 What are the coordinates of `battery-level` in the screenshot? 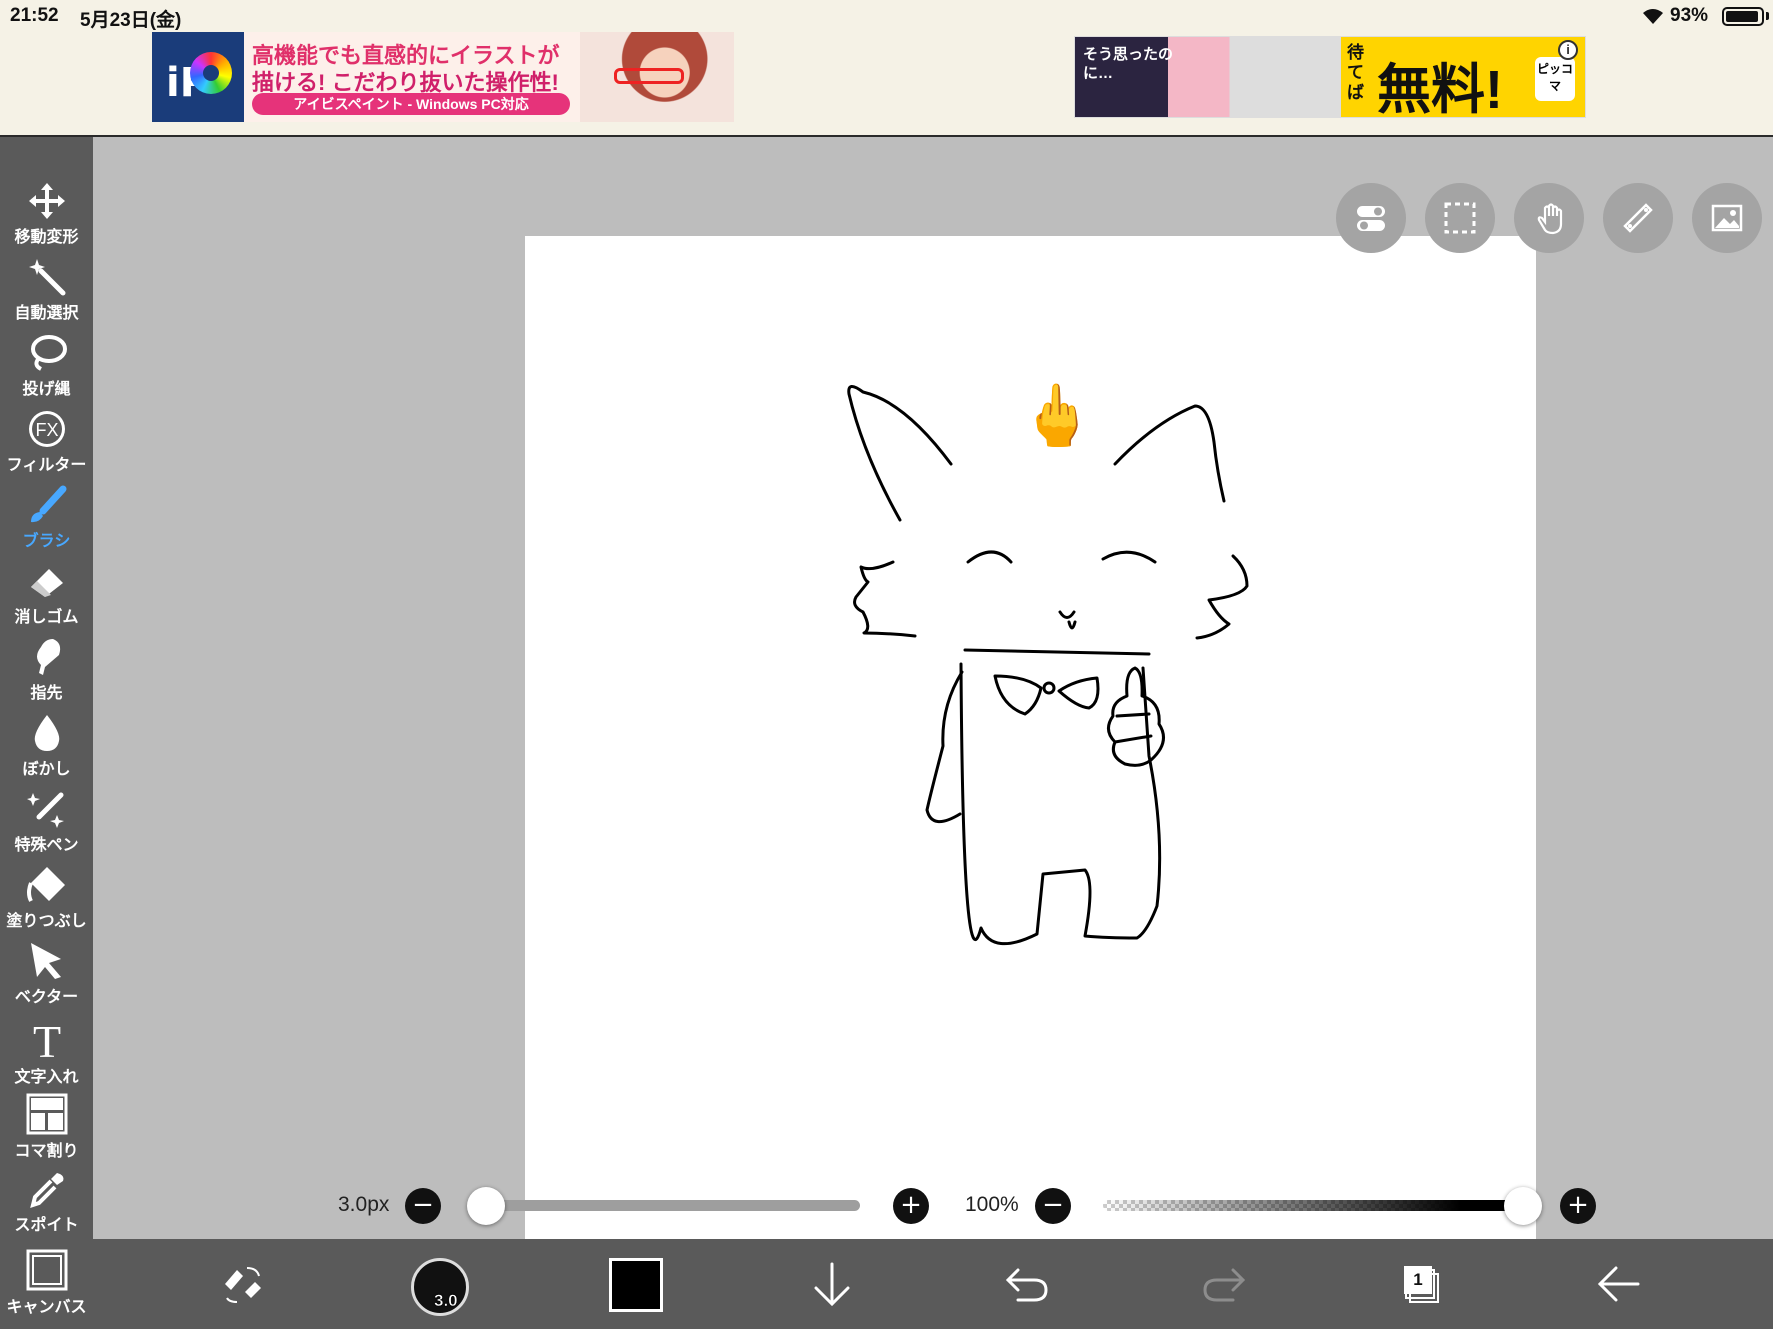 It's located at (1742, 16).